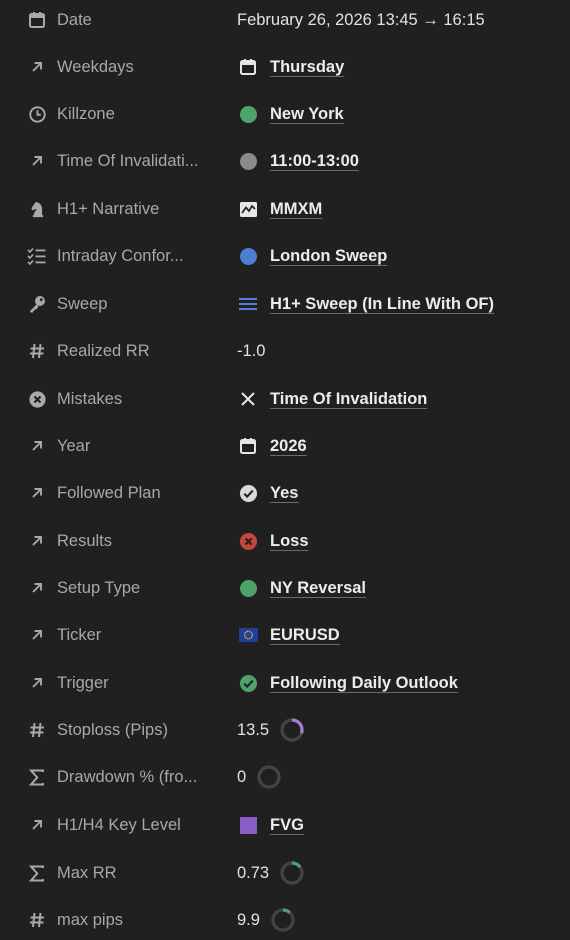  I want to click on property-label-date: Date, so click(123, 20).